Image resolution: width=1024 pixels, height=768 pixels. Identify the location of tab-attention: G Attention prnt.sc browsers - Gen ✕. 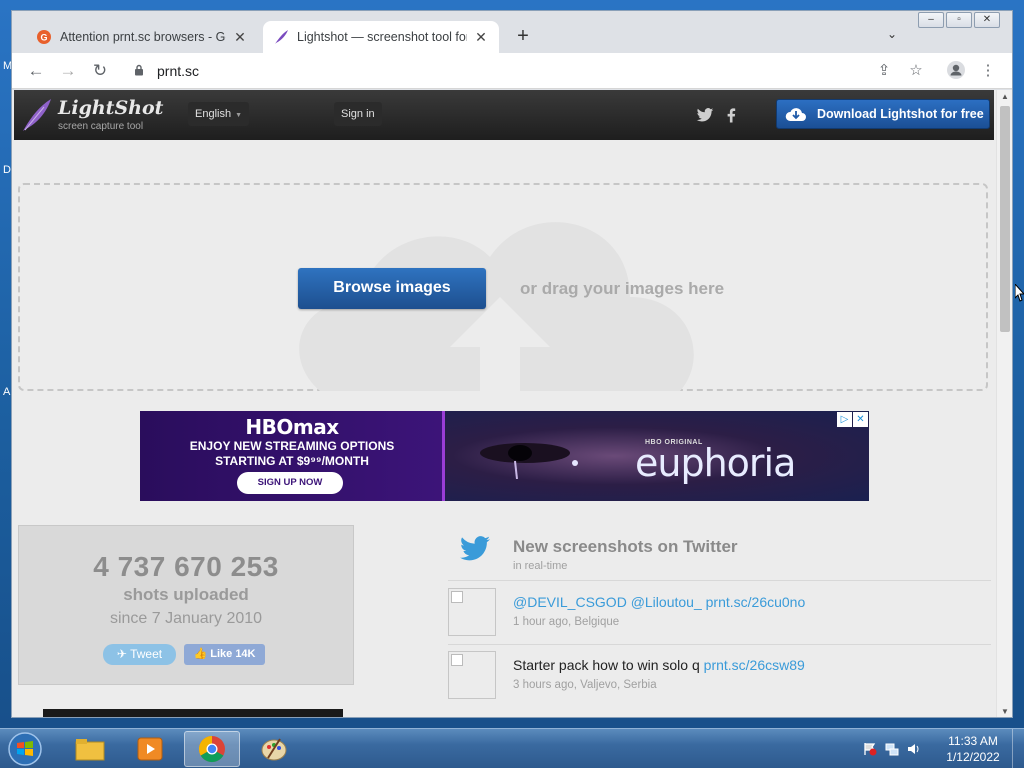
(142, 37).